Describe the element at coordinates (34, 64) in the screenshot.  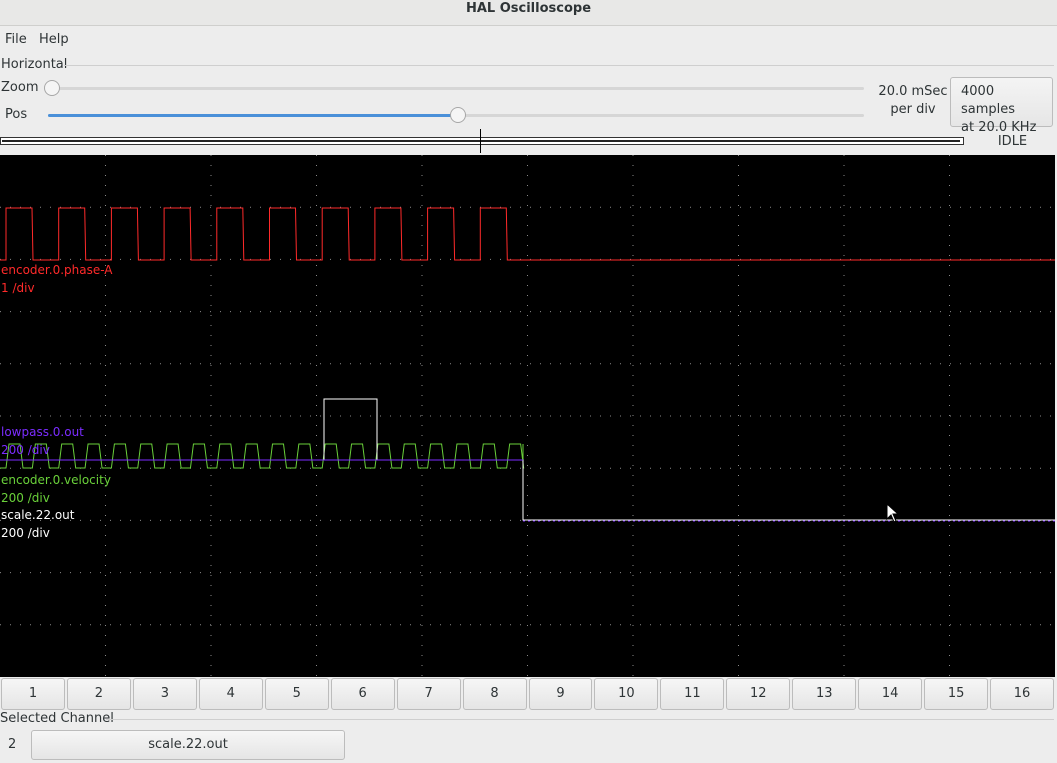
I see `horizontal-group-label: Horizontal` at that location.